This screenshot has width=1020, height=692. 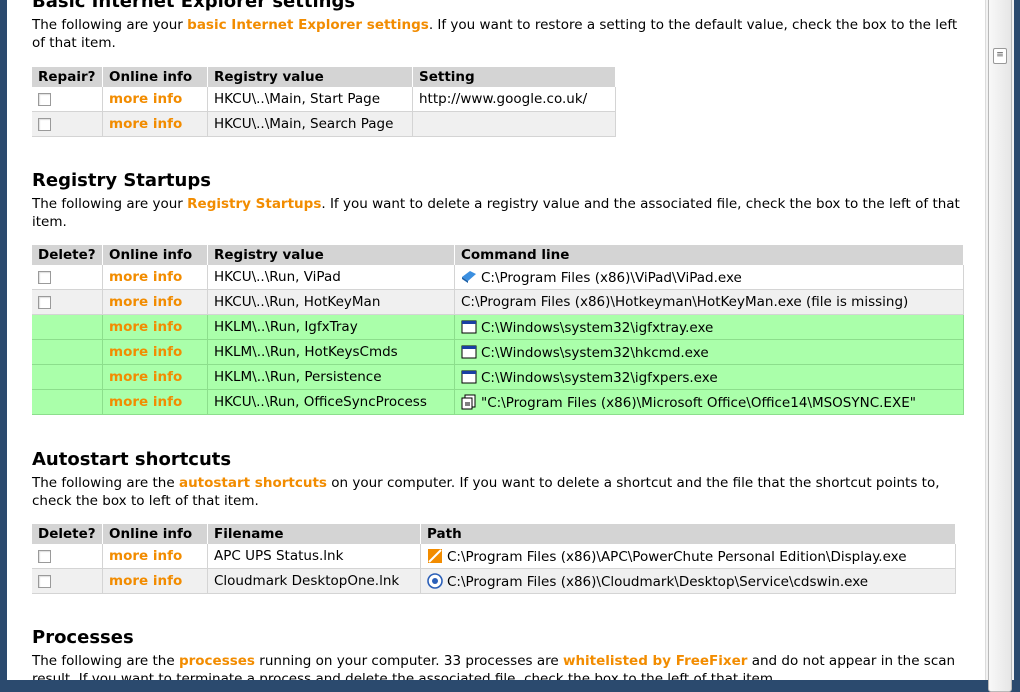 I want to click on vertical-scrollbar: ≡, so click(x=1000, y=346).